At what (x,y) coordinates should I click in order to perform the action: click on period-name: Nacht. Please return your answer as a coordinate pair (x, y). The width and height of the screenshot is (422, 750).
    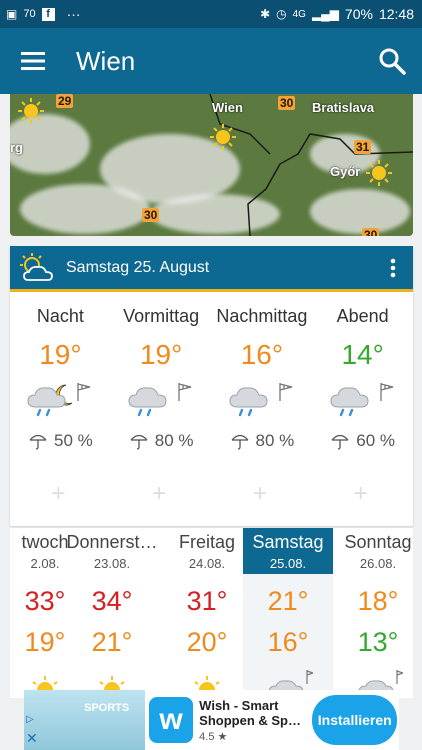
    Looking at the image, I should click on (60, 316).